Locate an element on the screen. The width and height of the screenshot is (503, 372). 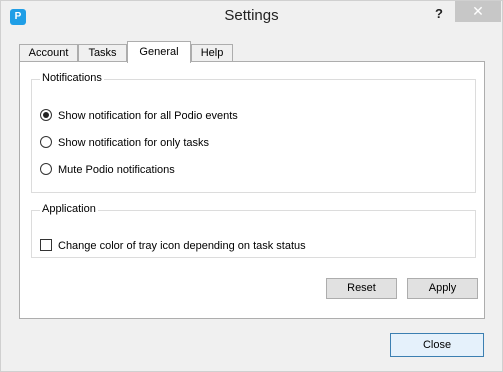
apply-button: Apply is located at coordinates (442, 288).